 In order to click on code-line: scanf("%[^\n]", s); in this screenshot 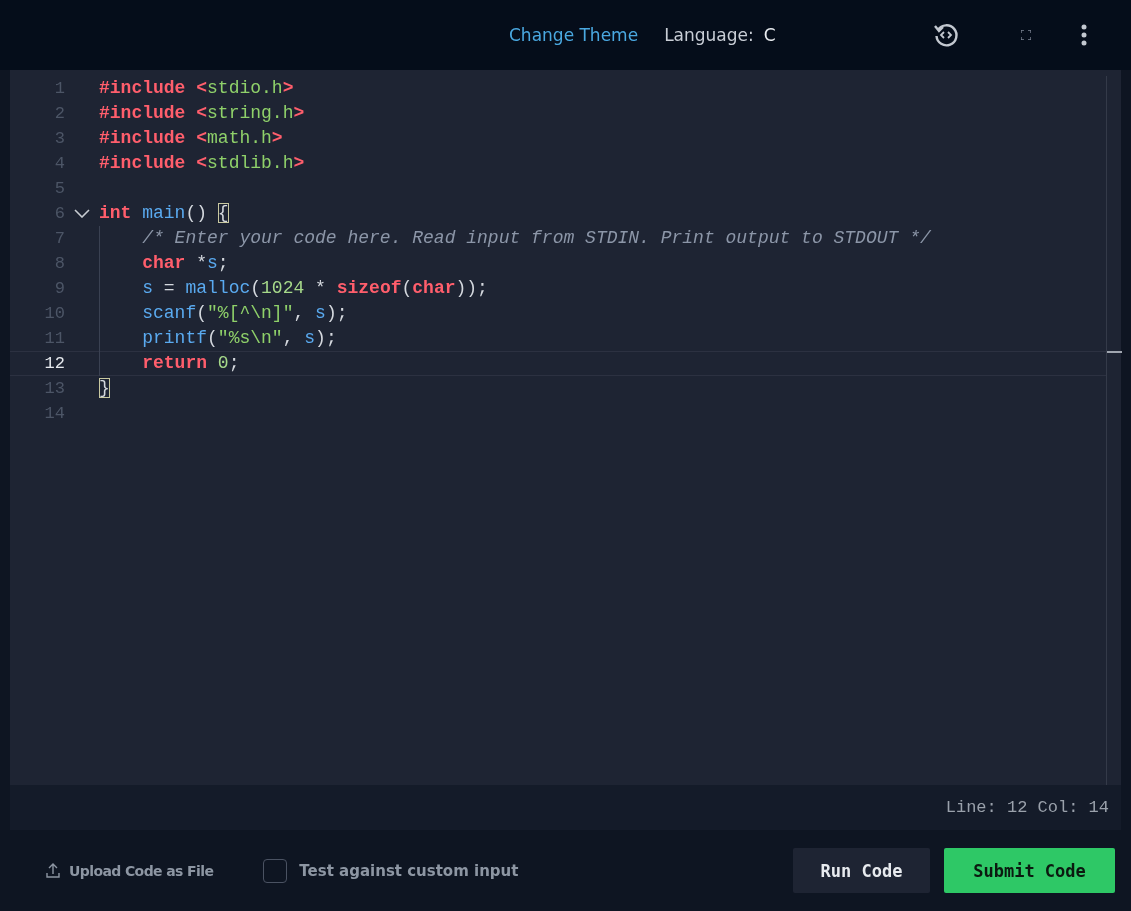, I will do `click(223, 313)`.